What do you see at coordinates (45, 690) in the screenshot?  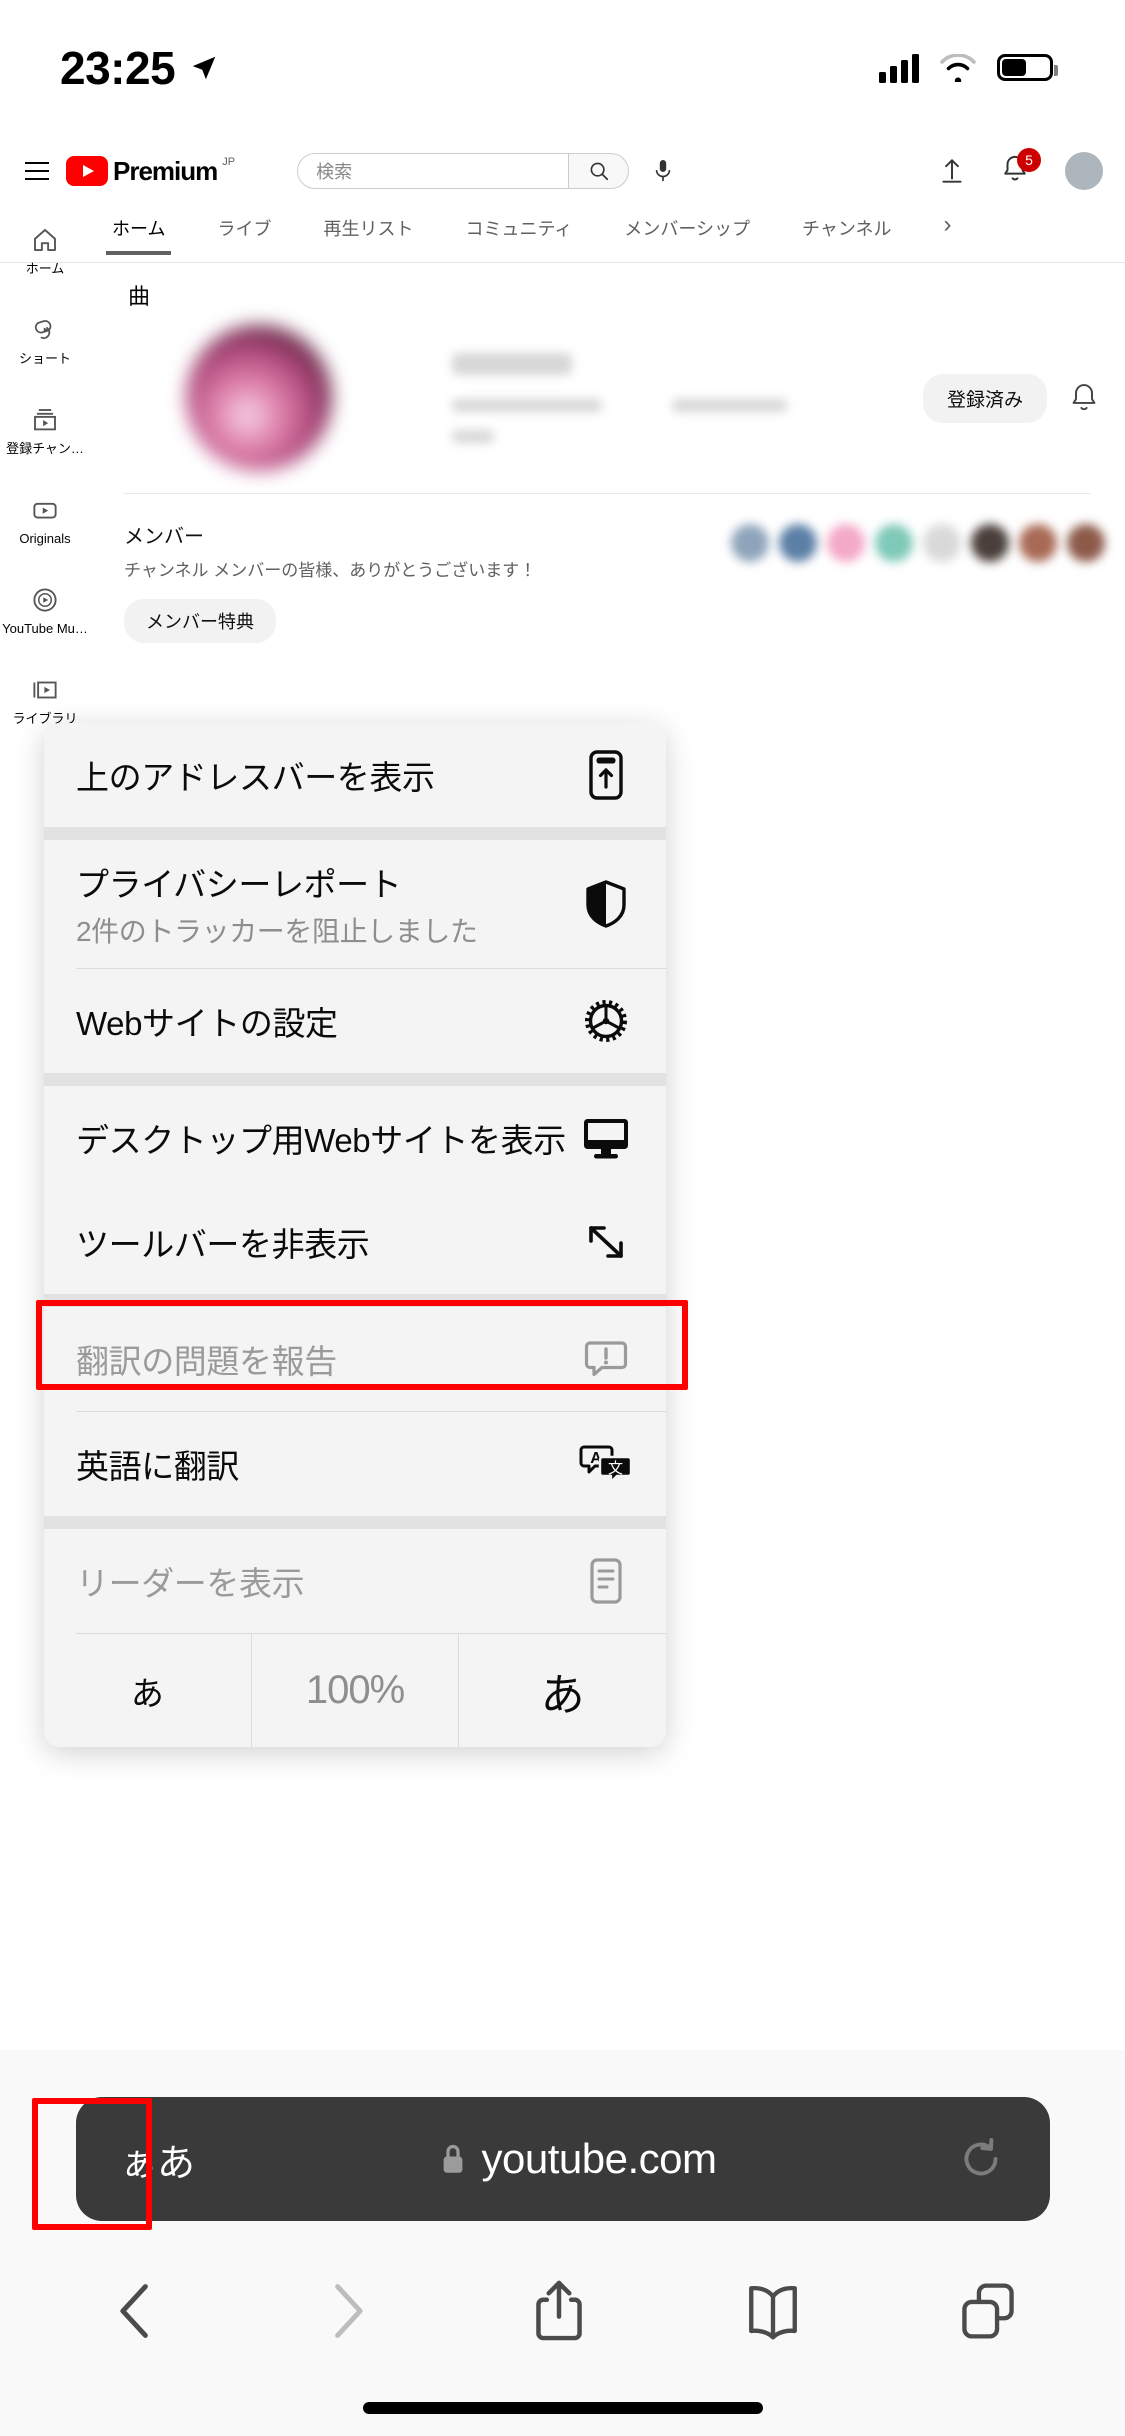 I see `library-icon` at bounding box center [45, 690].